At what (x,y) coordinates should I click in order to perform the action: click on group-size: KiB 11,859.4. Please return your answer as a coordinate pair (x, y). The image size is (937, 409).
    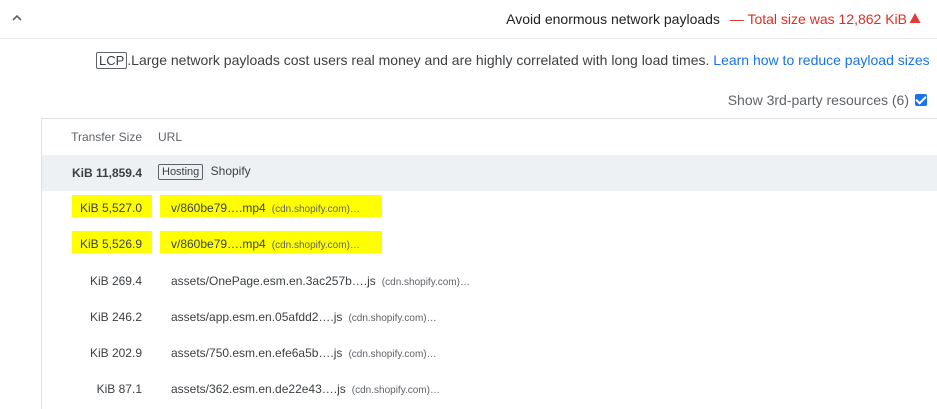
    Looking at the image, I should click on (106, 173).